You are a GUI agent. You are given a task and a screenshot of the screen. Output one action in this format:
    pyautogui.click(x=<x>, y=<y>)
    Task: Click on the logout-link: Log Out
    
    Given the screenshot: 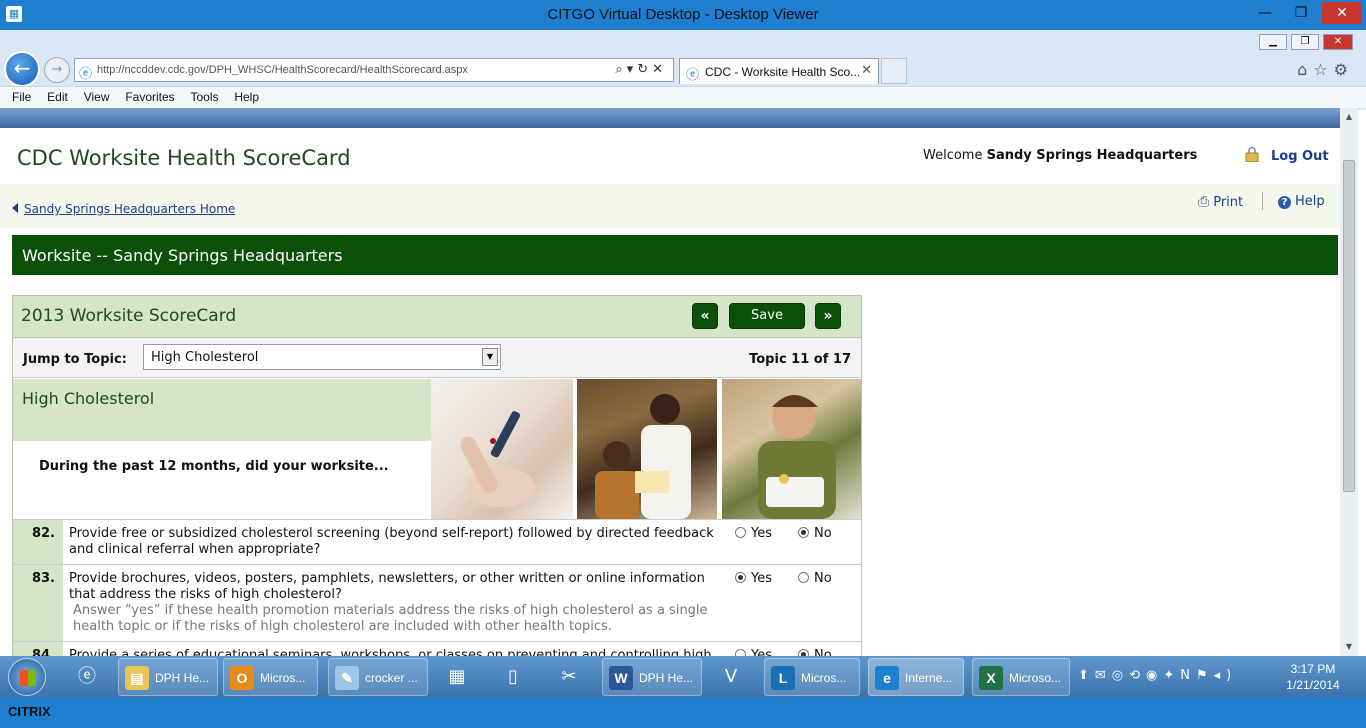 What is the action you would take?
    pyautogui.click(x=1300, y=156)
    